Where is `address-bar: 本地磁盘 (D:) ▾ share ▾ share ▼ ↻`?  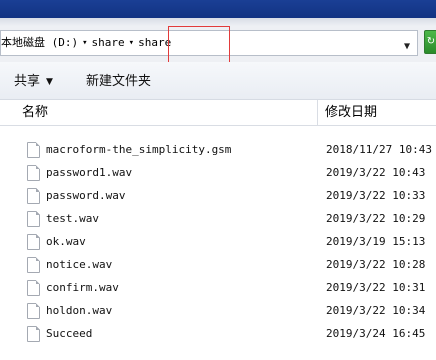 address-bar: 本地磁盘 (D:) ▾ share ▾ share ▼ ↻ is located at coordinates (218, 44).